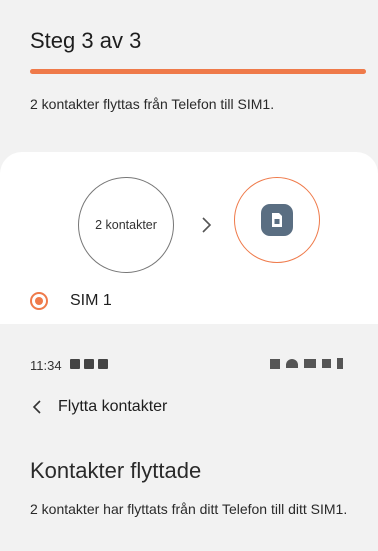  I want to click on sim1-label: SIM 1, so click(91, 301).